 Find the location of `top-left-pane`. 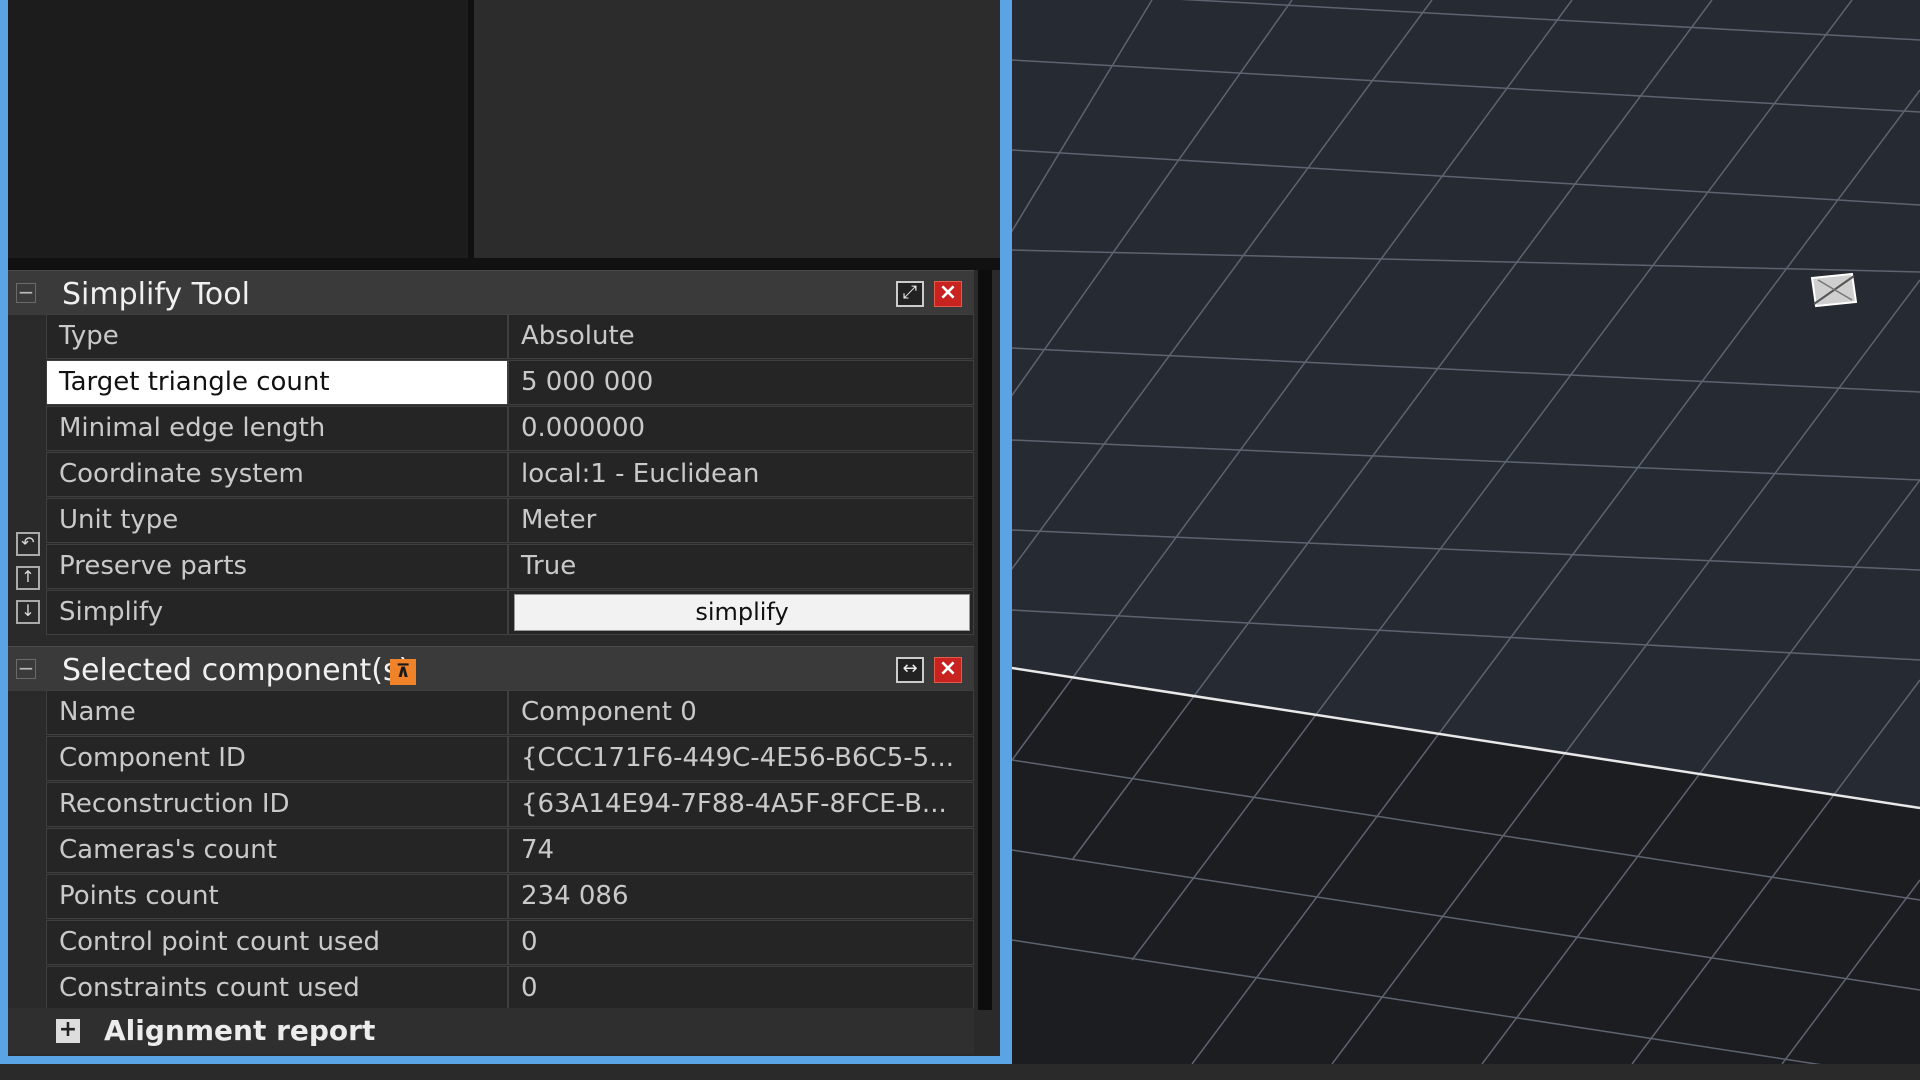

top-left-pane is located at coordinates (238, 129).